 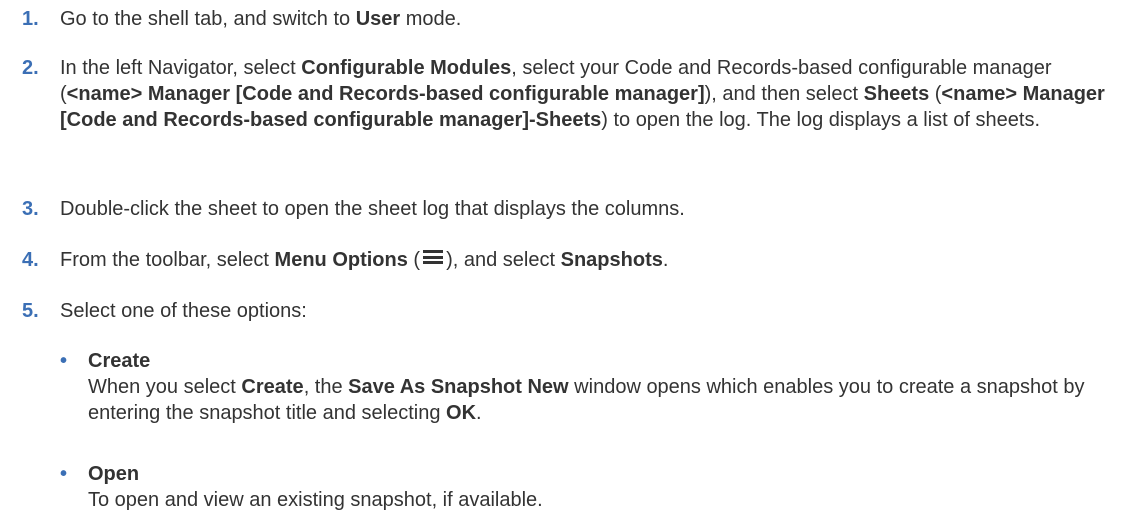 I want to click on text: , the, so click(x=326, y=387).